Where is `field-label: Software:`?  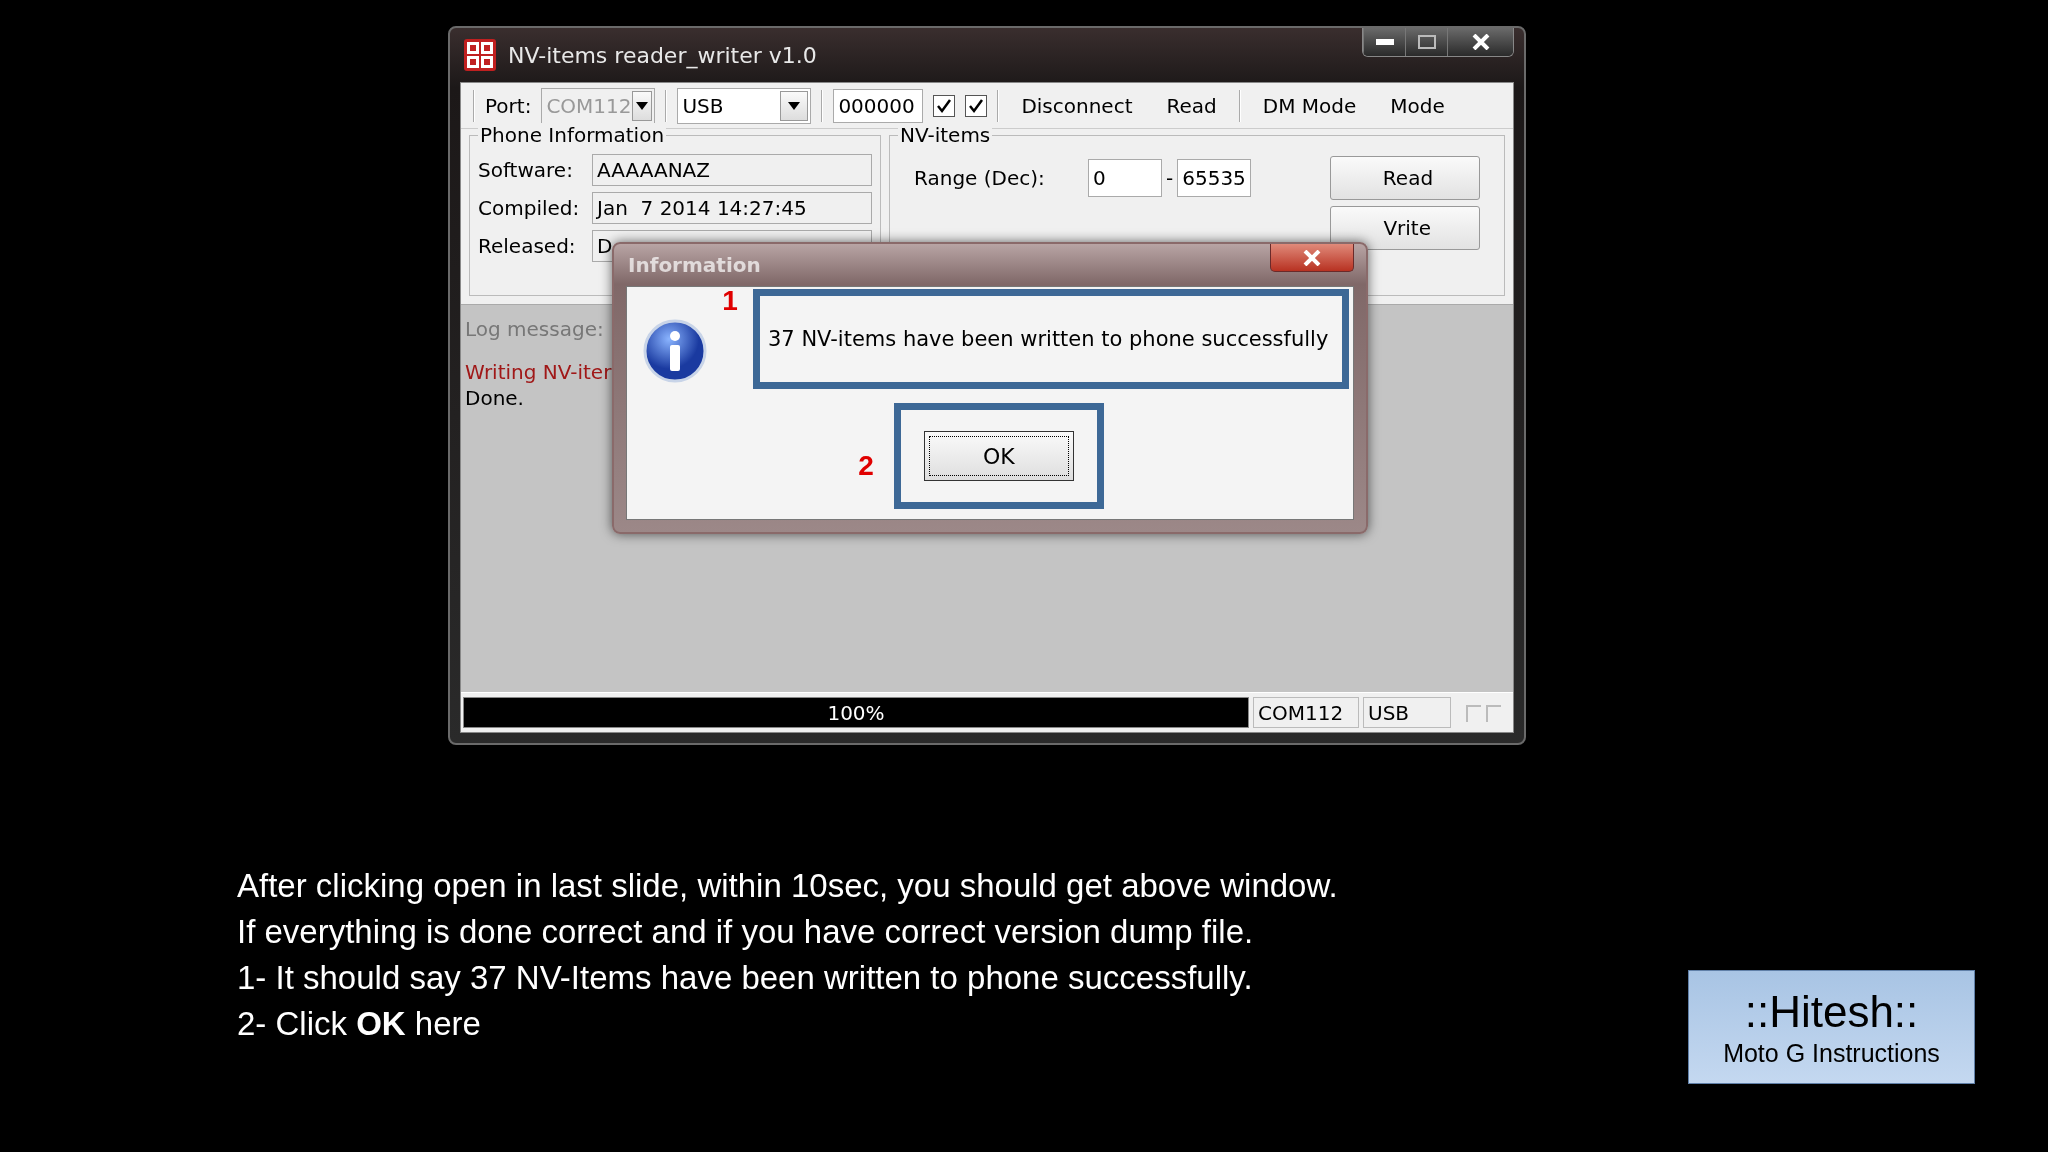 field-label: Software: is located at coordinates (526, 170).